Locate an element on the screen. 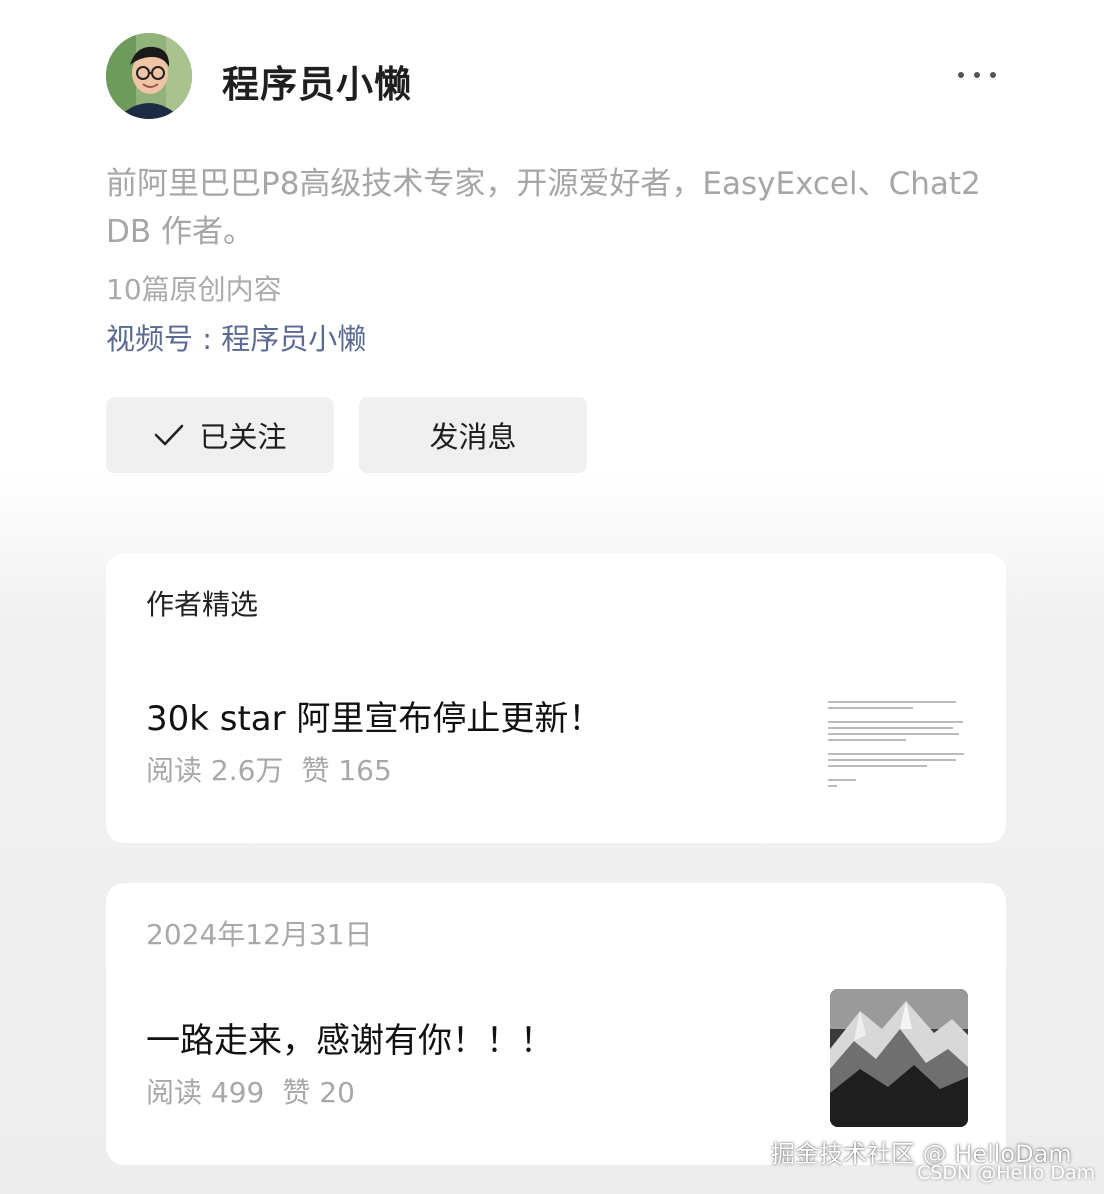 Image resolution: width=1104 pixels, height=1194 pixels. like-count: 赞 20 is located at coordinates (318, 1092).